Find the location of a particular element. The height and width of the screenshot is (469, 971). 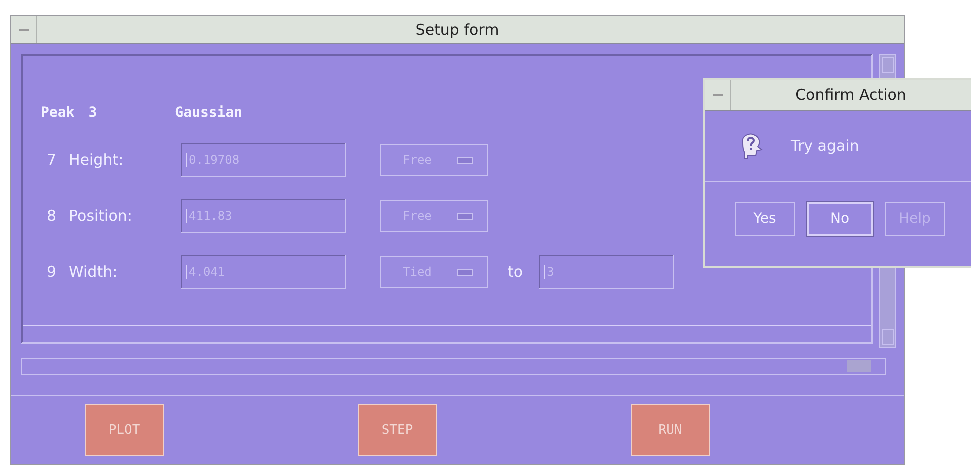

parameter-label: Position: is located at coordinates (101, 216).